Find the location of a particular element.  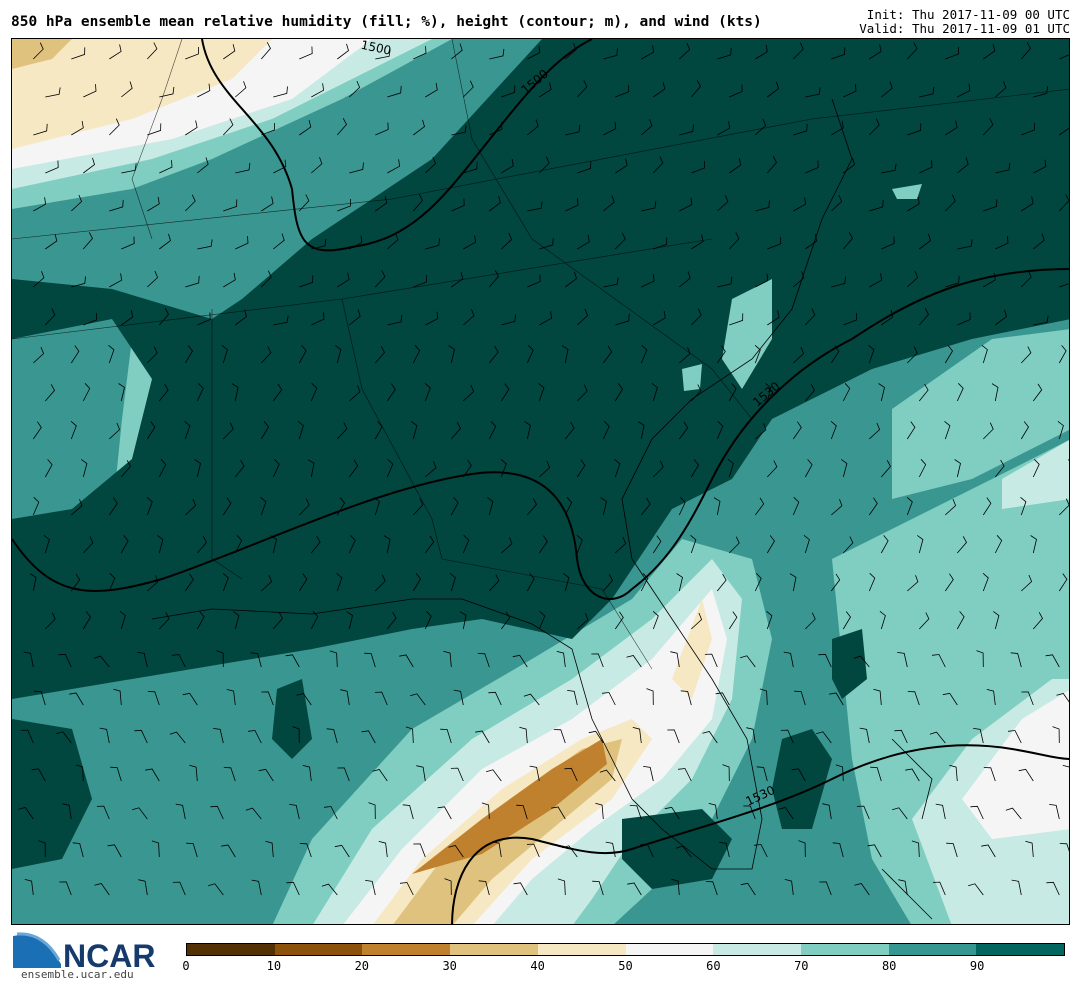

colorbar-tick-label: 90 is located at coordinates (977, 966).